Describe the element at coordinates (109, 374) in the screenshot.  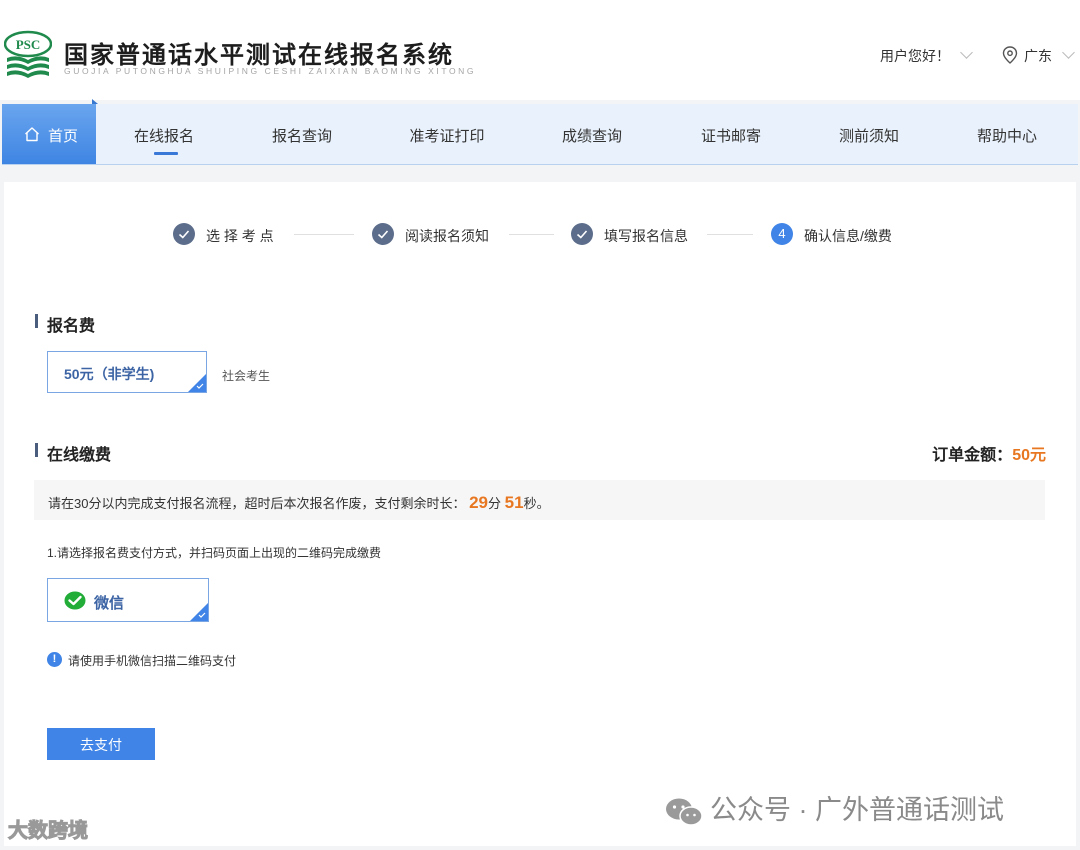
I see `fee-option-label: 50元（非学生)` at that location.